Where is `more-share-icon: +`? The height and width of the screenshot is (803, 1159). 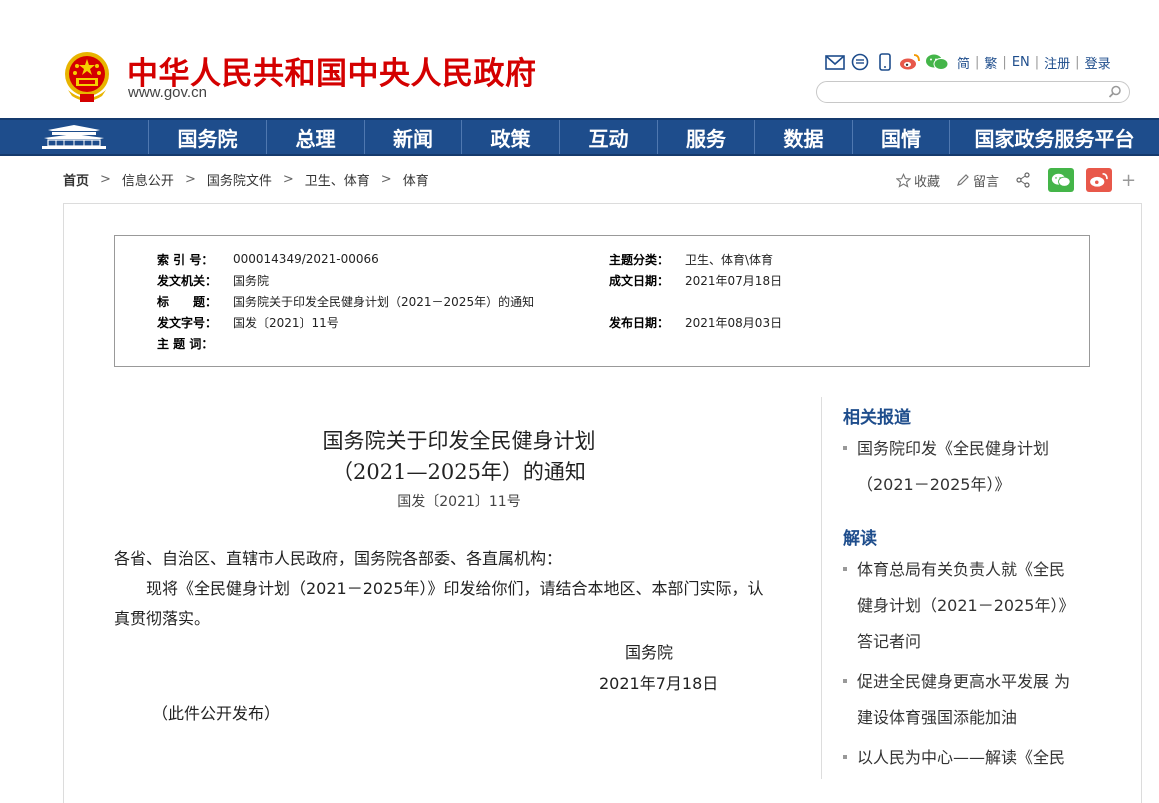
more-share-icon: + is located at coordinates (1128, 180).